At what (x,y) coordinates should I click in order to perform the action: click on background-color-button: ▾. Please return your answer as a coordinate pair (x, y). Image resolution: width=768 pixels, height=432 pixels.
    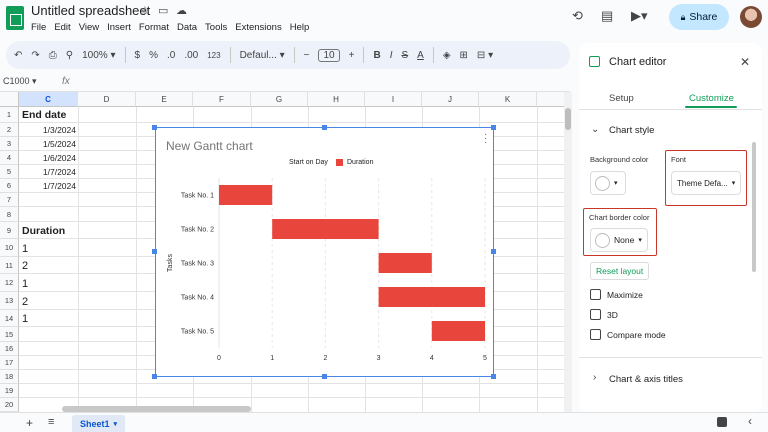
    Looking at the image, I should click on (608, 183).